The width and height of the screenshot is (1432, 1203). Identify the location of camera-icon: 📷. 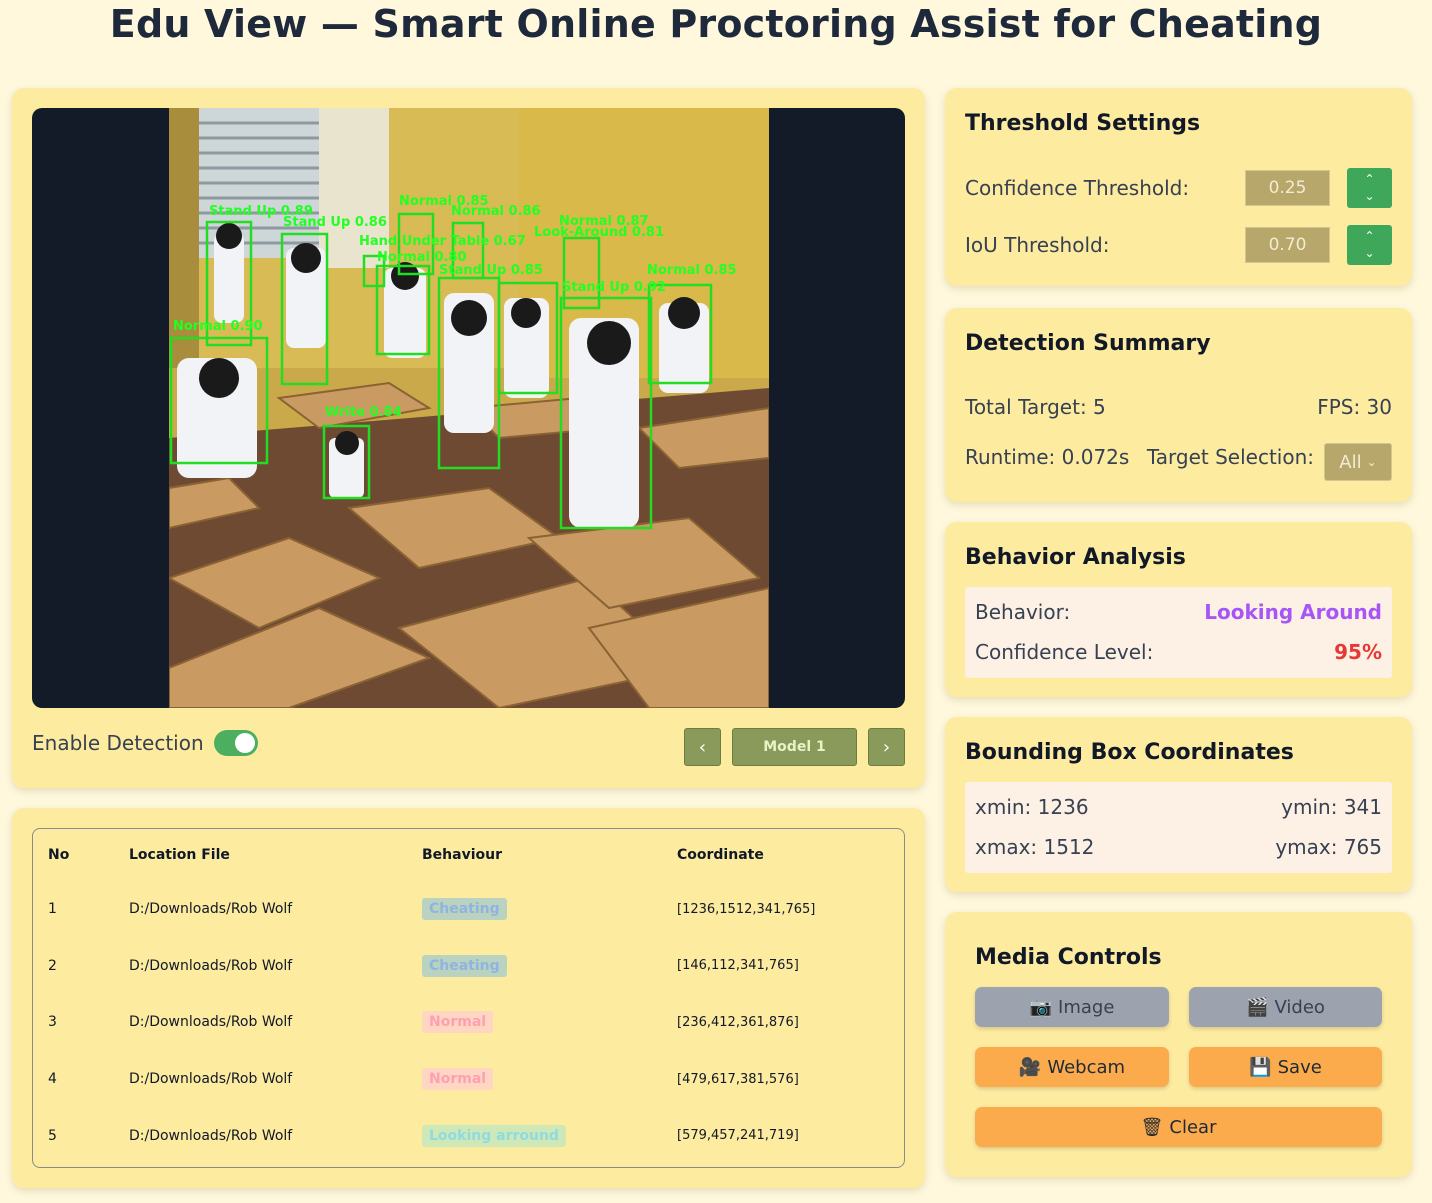
(1041, 1007).